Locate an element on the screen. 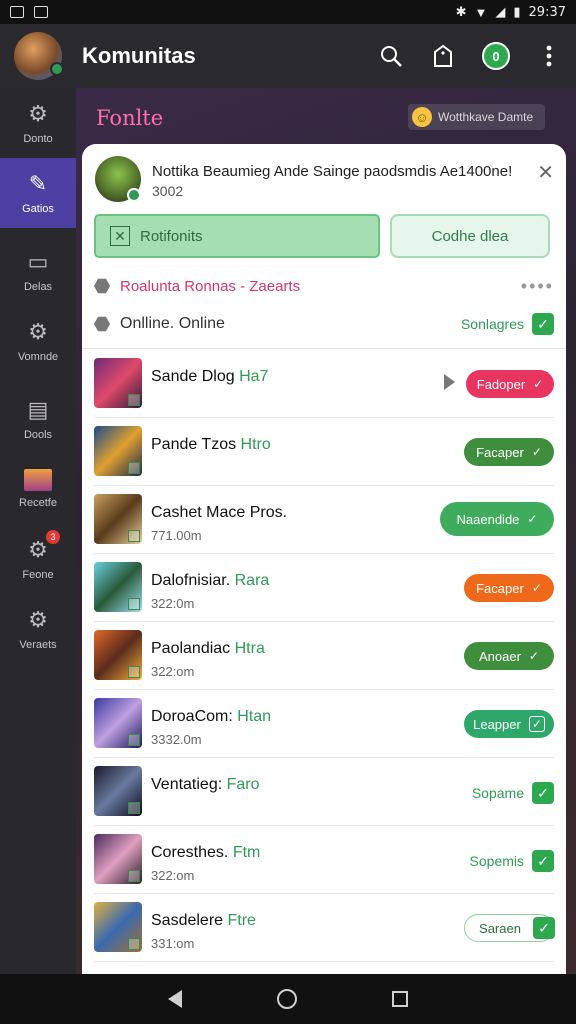  item-name: Dalofnisiar. is located at coordinates (191, 580).